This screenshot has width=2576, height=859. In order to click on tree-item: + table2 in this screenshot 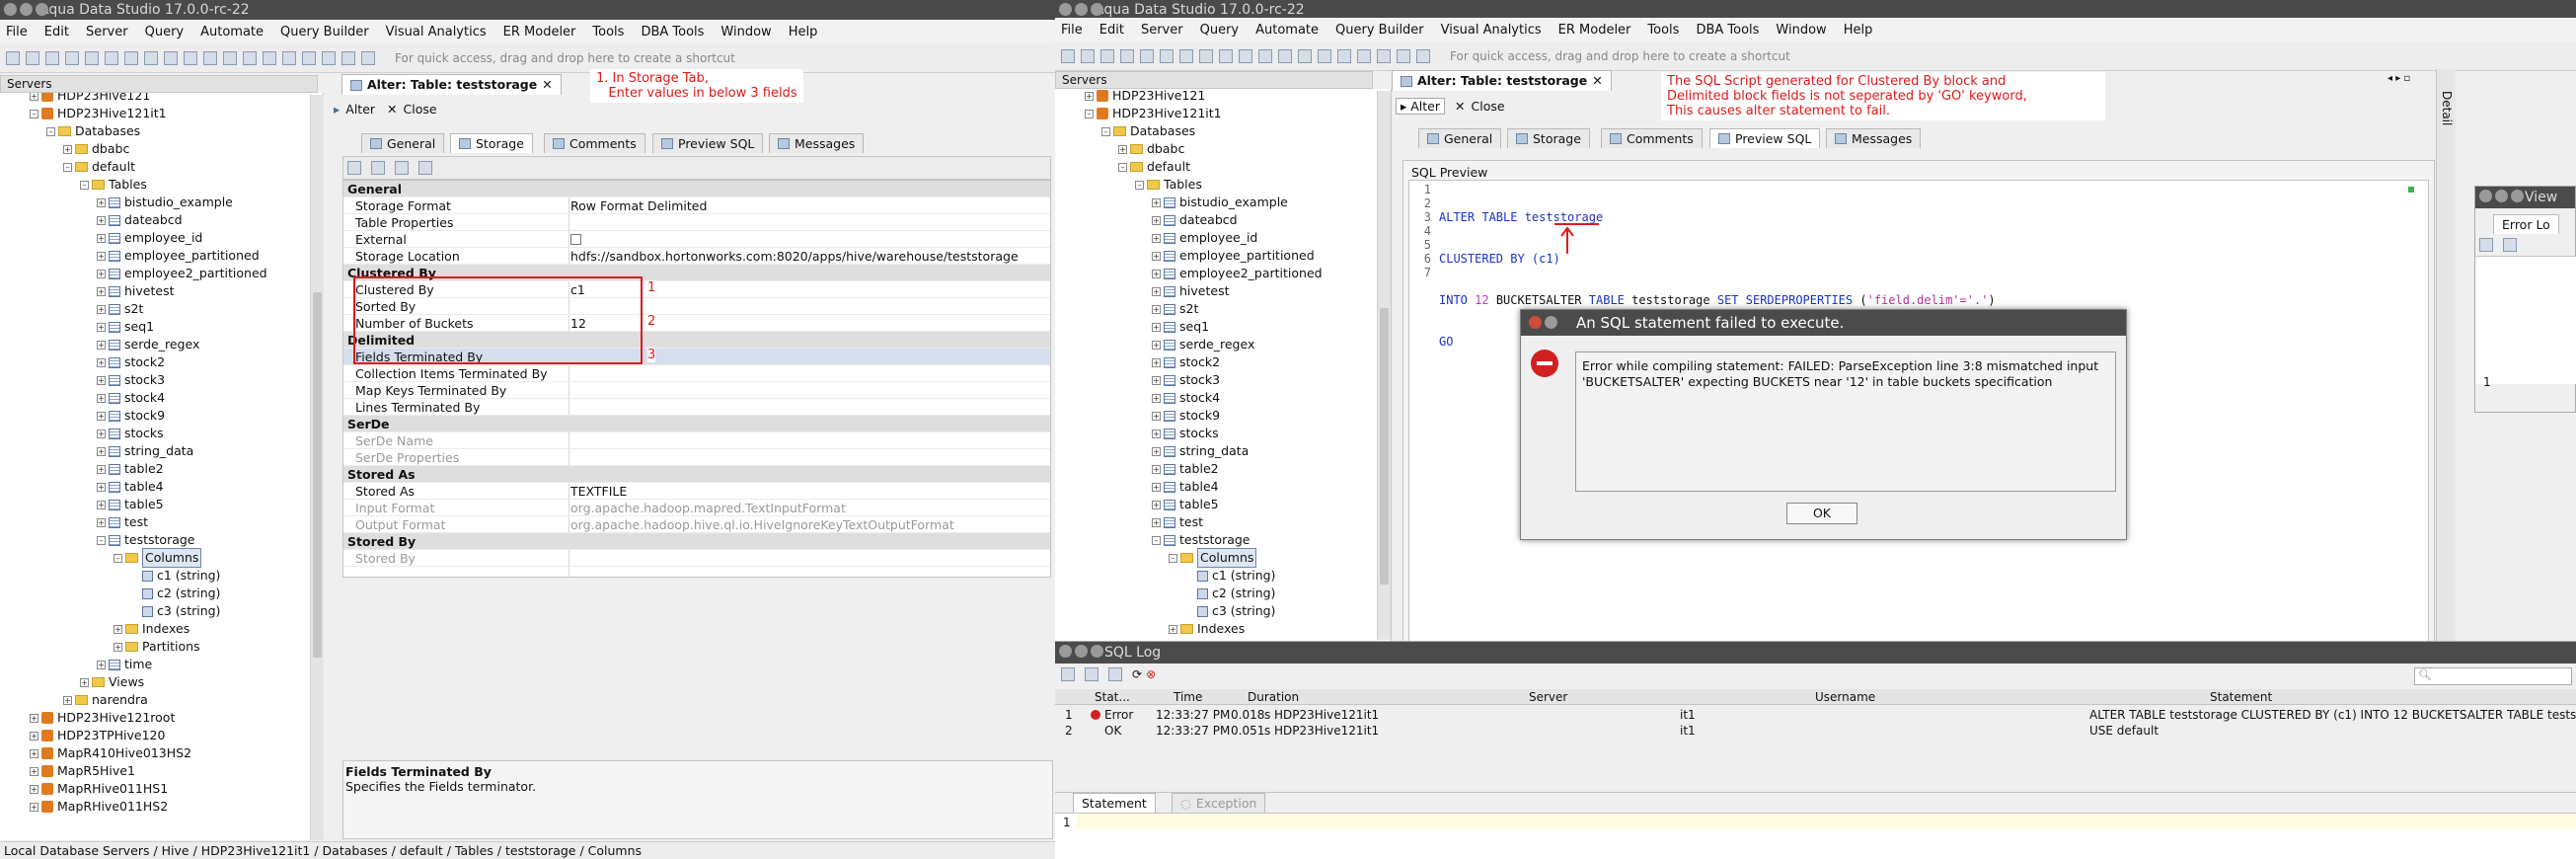, I will do `click(1185, 469)`.